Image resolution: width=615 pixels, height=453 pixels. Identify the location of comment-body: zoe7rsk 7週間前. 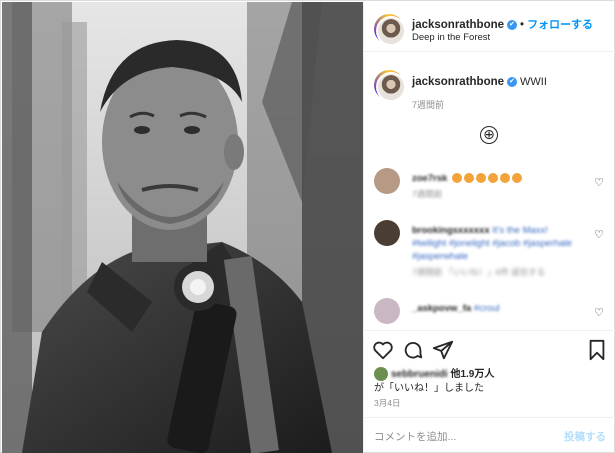
(497, 186).